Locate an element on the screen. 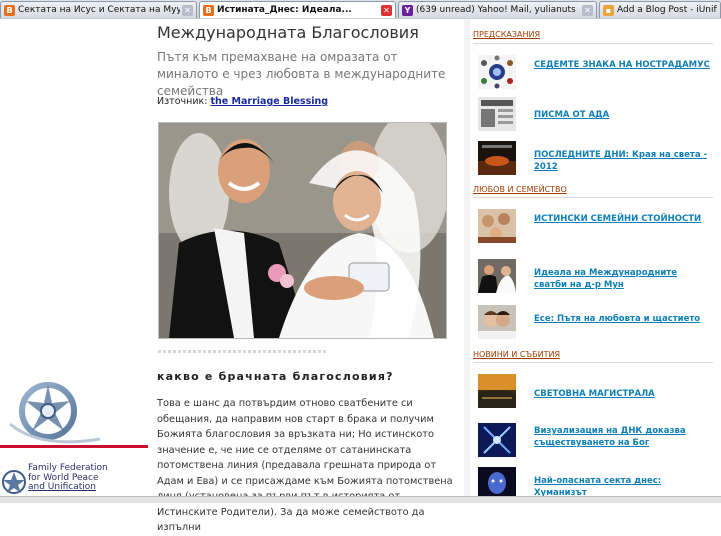 Image resolution: width=721 pixels, height=536 pixels. source-link: the Marriage Blessing is located at coordinates (269, 101).